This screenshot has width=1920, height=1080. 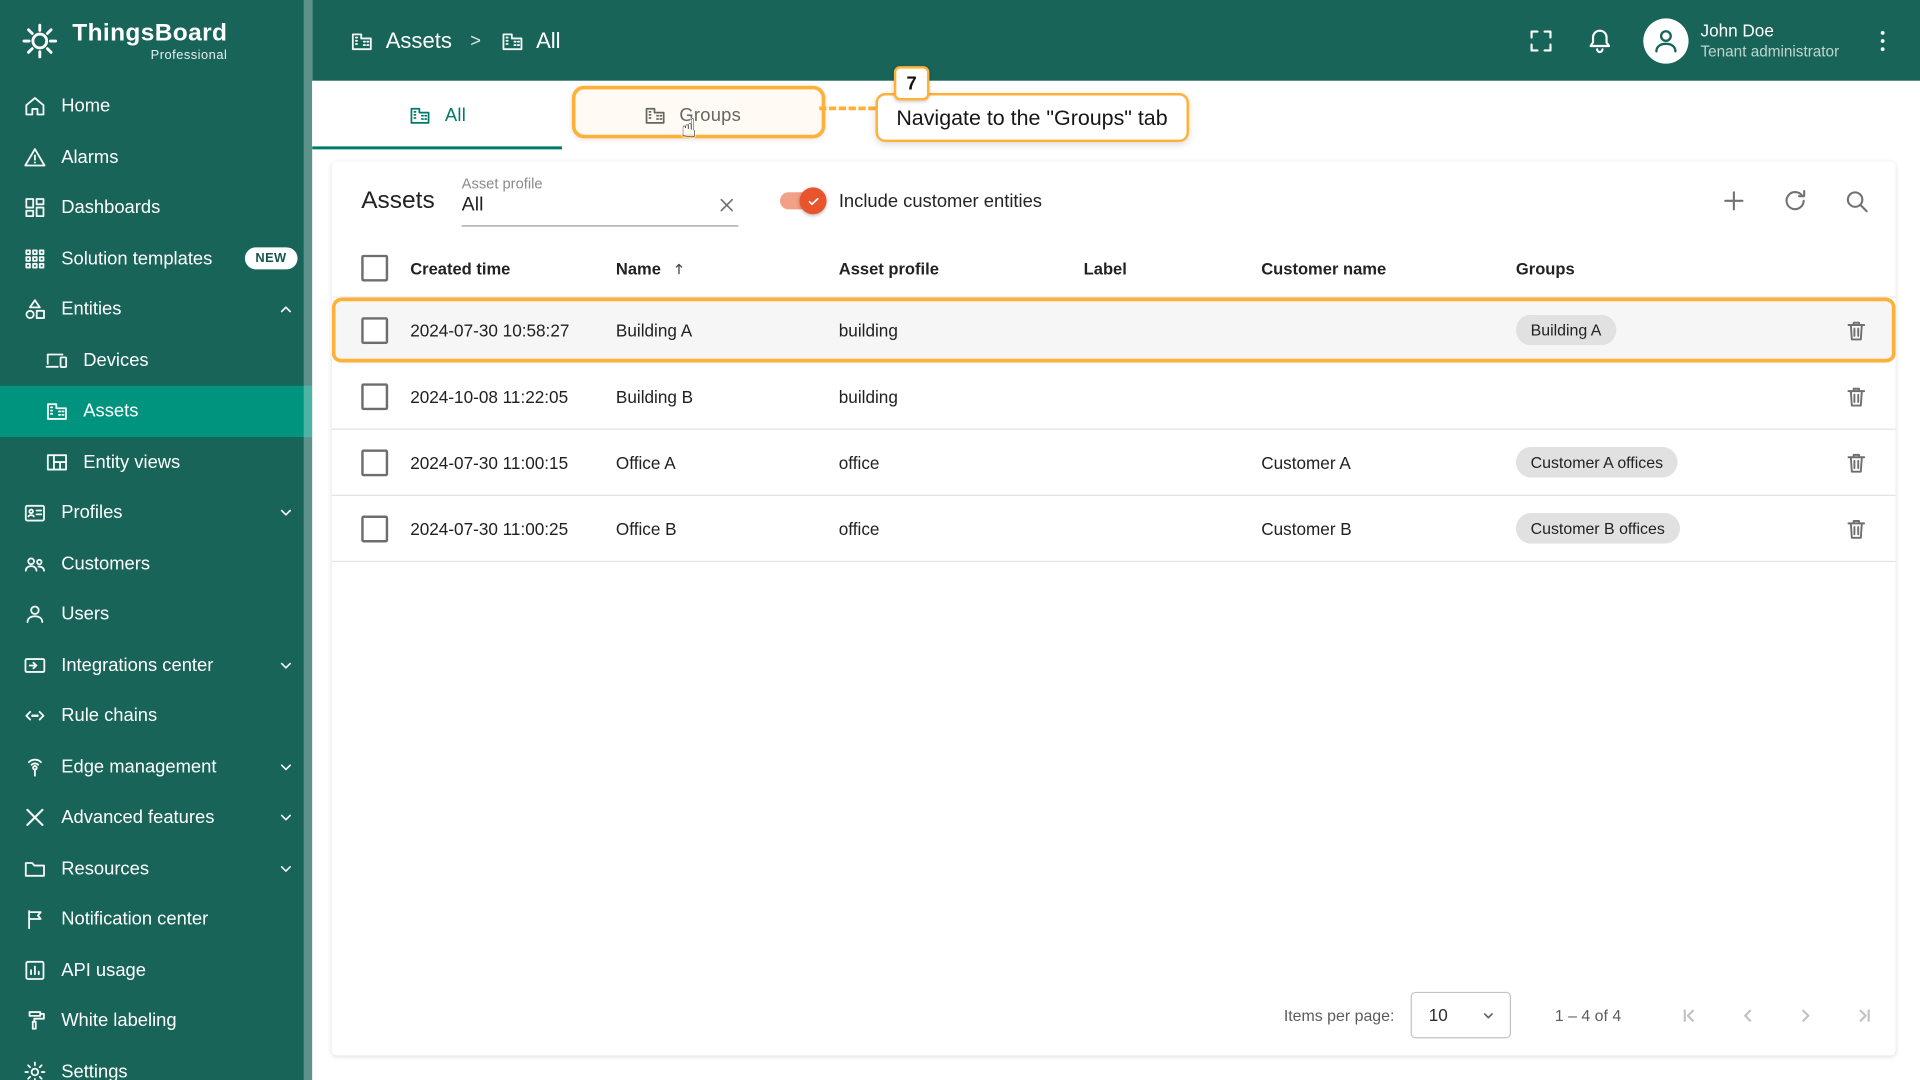 I want to click on sidebar-item-edge-management: Edge management, so click(x=156, y=766).